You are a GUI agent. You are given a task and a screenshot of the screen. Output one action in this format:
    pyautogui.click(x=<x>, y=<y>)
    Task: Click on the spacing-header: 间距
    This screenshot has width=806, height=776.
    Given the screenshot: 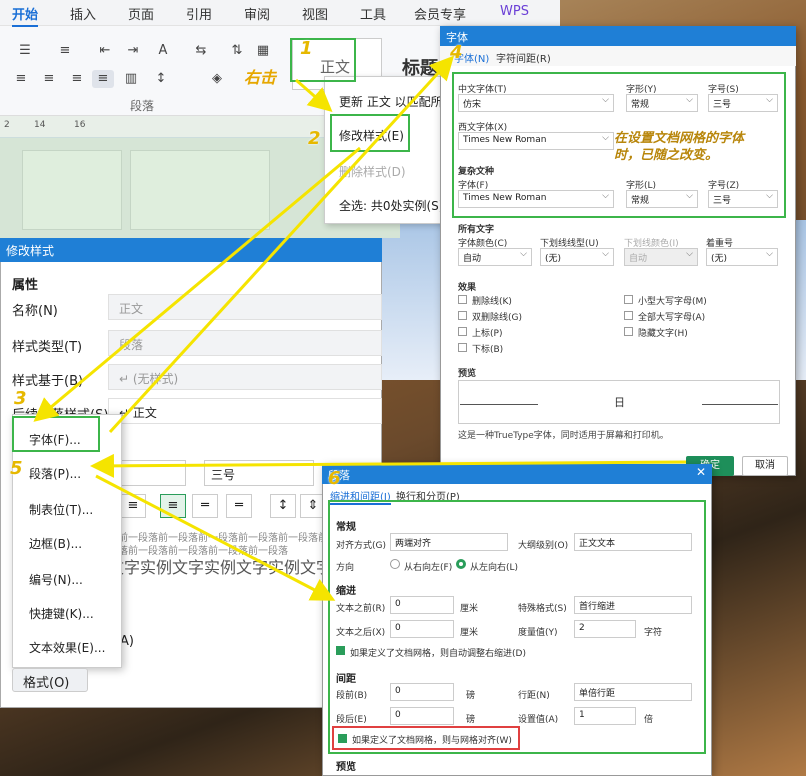 What is the action you would take?
    pyautogui.click(x=346, y=679)
    